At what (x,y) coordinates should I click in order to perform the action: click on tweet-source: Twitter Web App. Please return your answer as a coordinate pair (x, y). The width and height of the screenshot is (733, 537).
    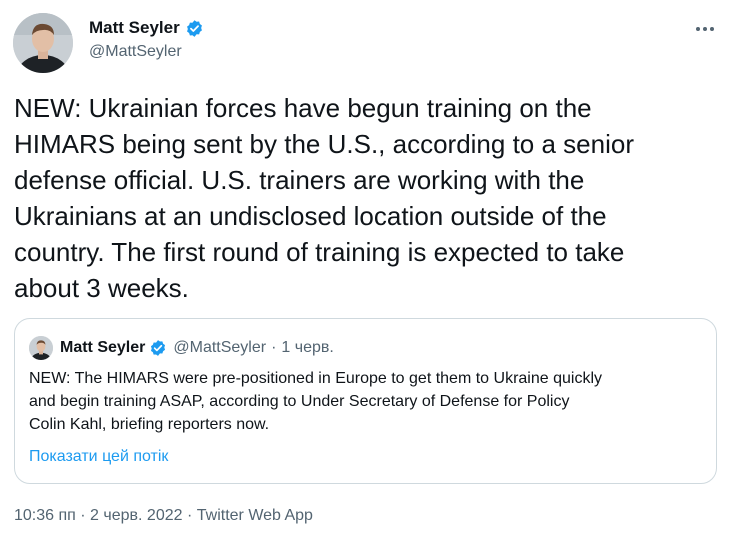
    Looking at the image, I should click on (255, 515).